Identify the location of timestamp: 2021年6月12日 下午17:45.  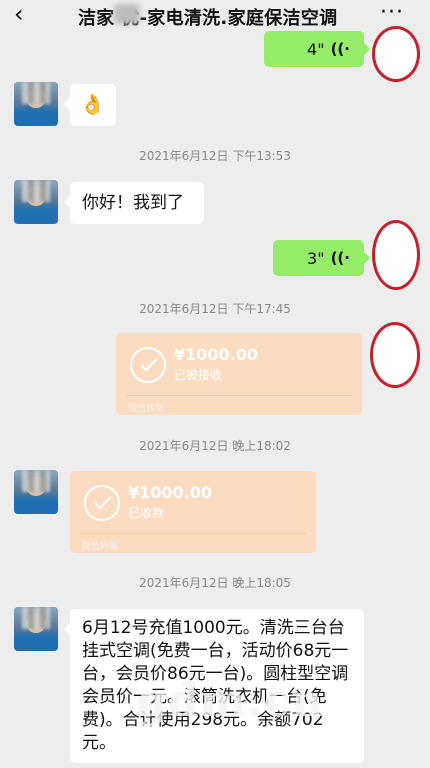
(215, 309).